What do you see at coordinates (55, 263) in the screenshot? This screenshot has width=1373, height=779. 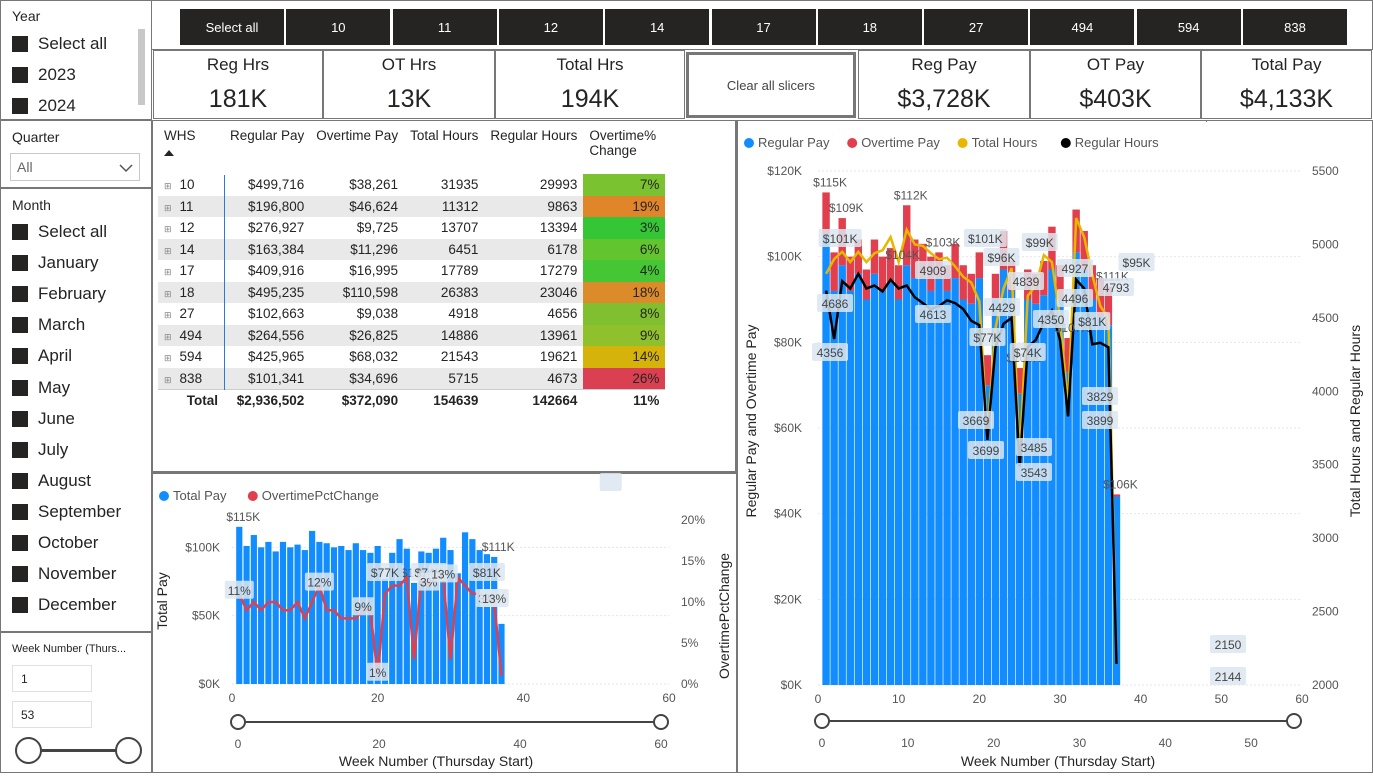 I see `month-option-january: January` at bounding box center [55, 263].